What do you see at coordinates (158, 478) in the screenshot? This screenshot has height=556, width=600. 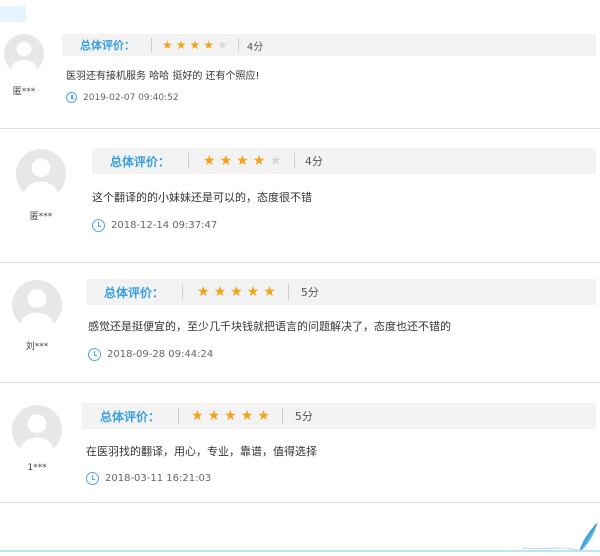 I see `timestamp-text: 2018-03-11 16:21:03` at bounding box center [158, 478].